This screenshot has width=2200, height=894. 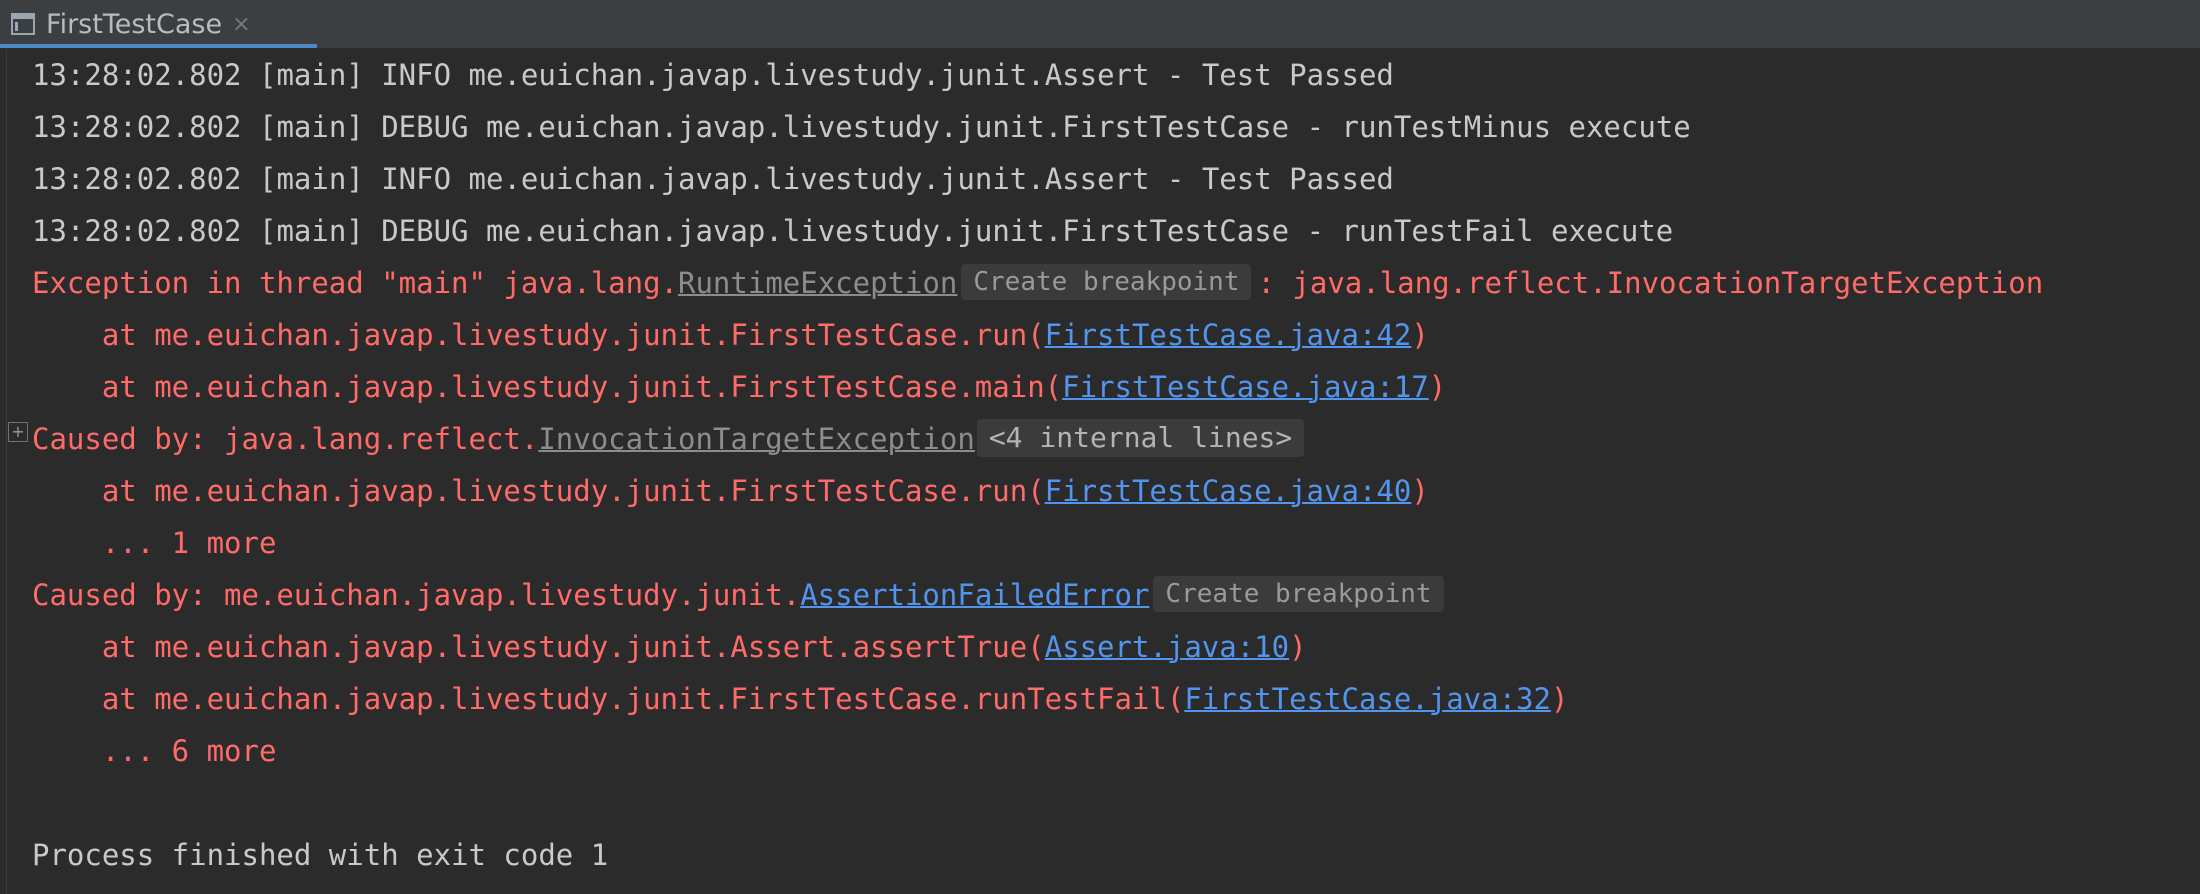 I want to click on internal-lines-fold: <4 internal lines>, so click(x=1140, y=438).